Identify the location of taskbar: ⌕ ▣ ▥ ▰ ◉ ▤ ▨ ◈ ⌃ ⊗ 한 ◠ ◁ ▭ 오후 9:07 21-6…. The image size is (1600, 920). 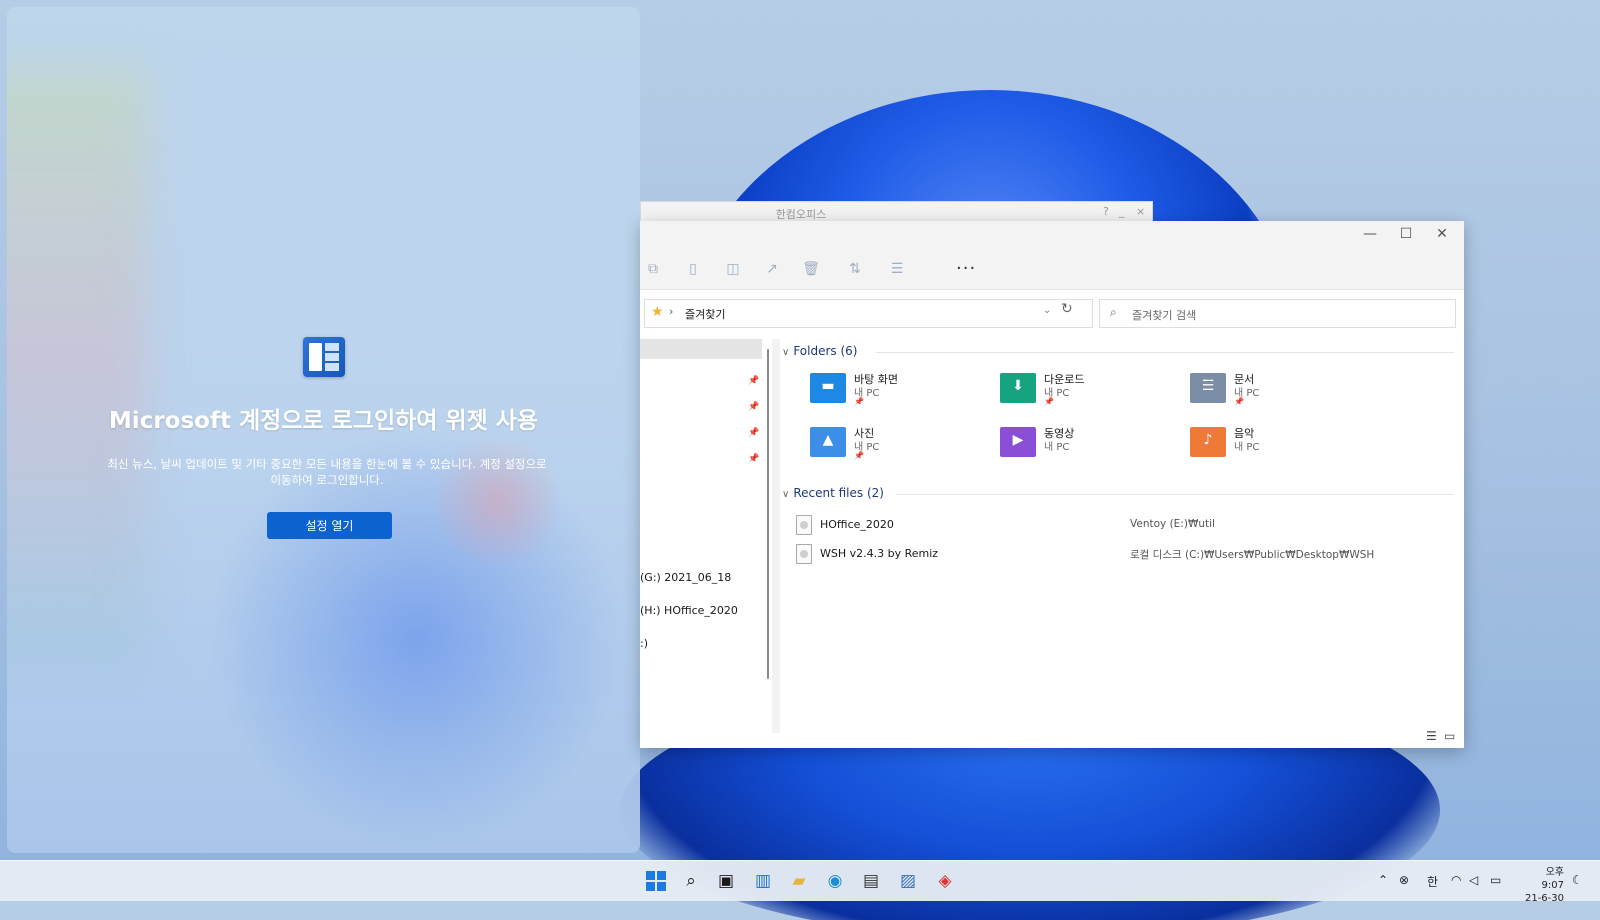
(800, 882).